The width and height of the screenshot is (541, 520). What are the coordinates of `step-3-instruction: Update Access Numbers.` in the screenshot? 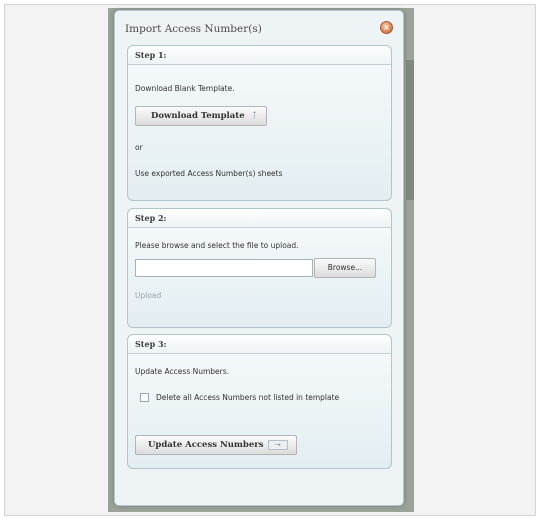 It's located at (182, 371).